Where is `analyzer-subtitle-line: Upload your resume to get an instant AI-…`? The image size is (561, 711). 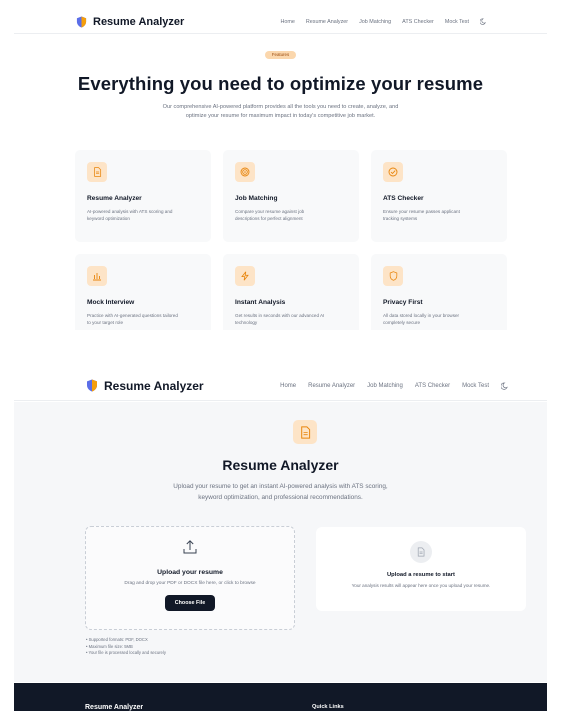
analyzer-subtitle-line: Upload your resume to get an instant AI-… is located at coordinates (280, 486).